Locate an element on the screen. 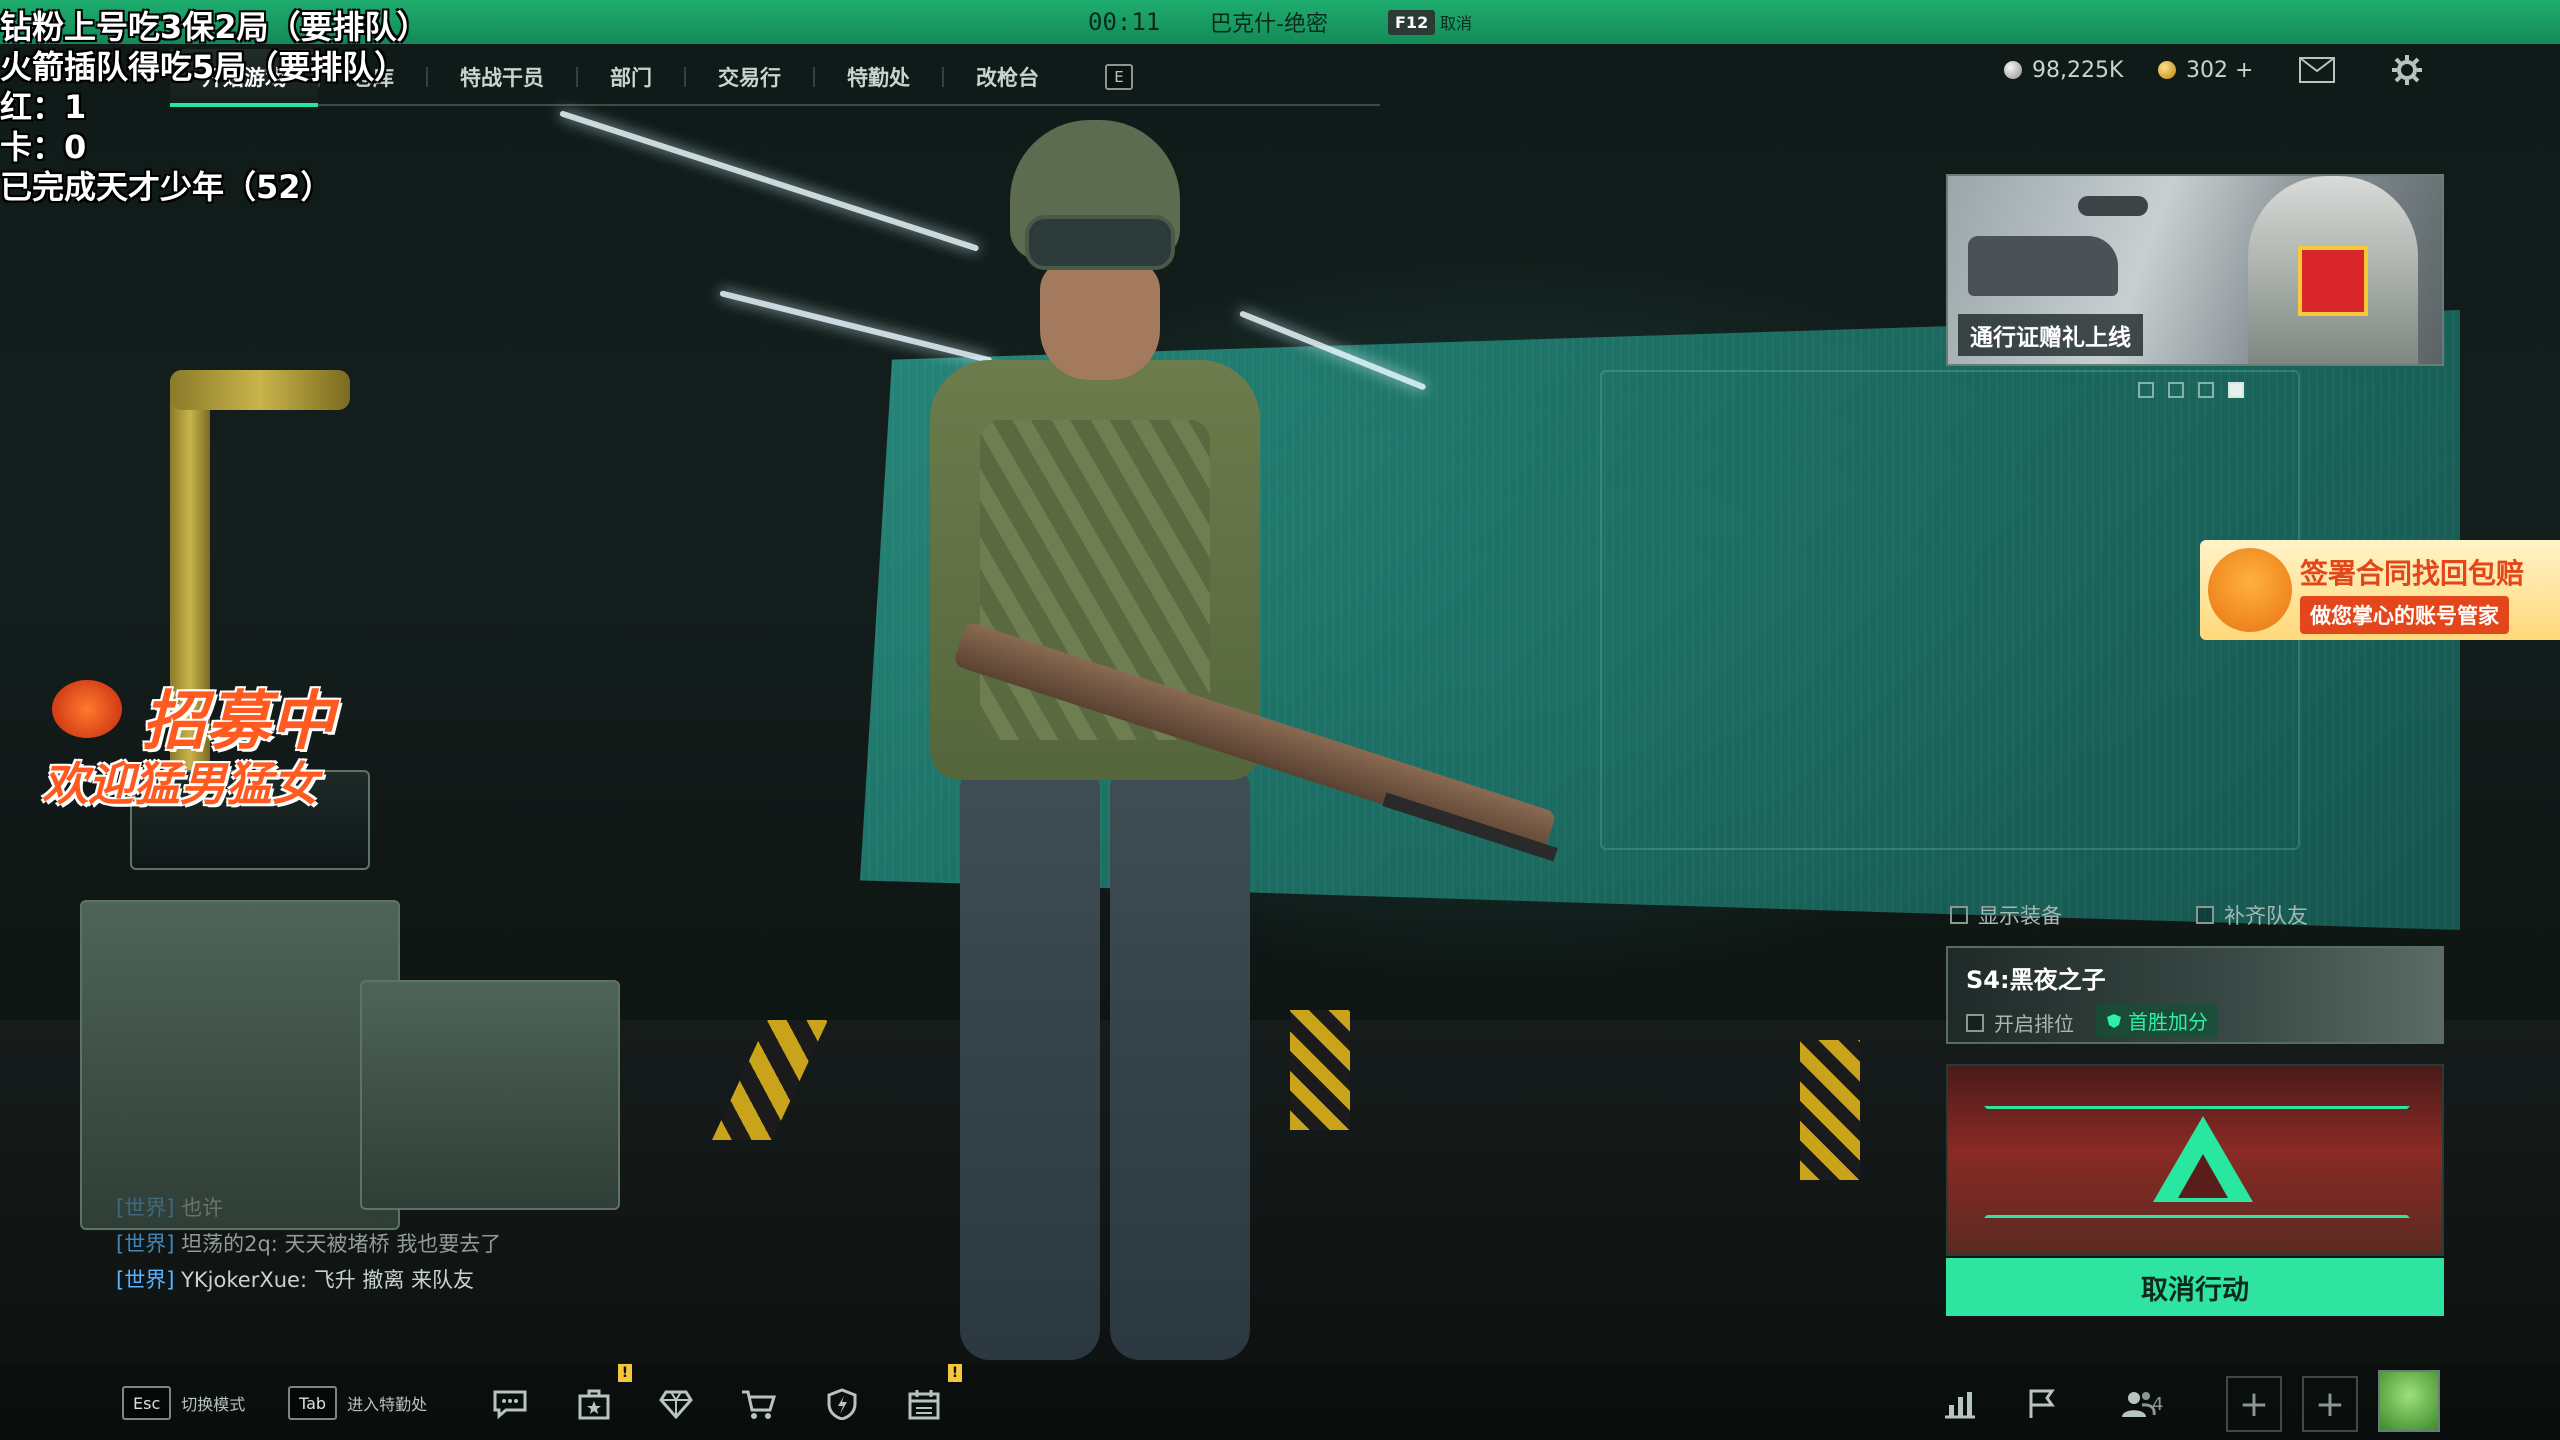  gold-currency: 302 + is located at coordinates (2205, 70).